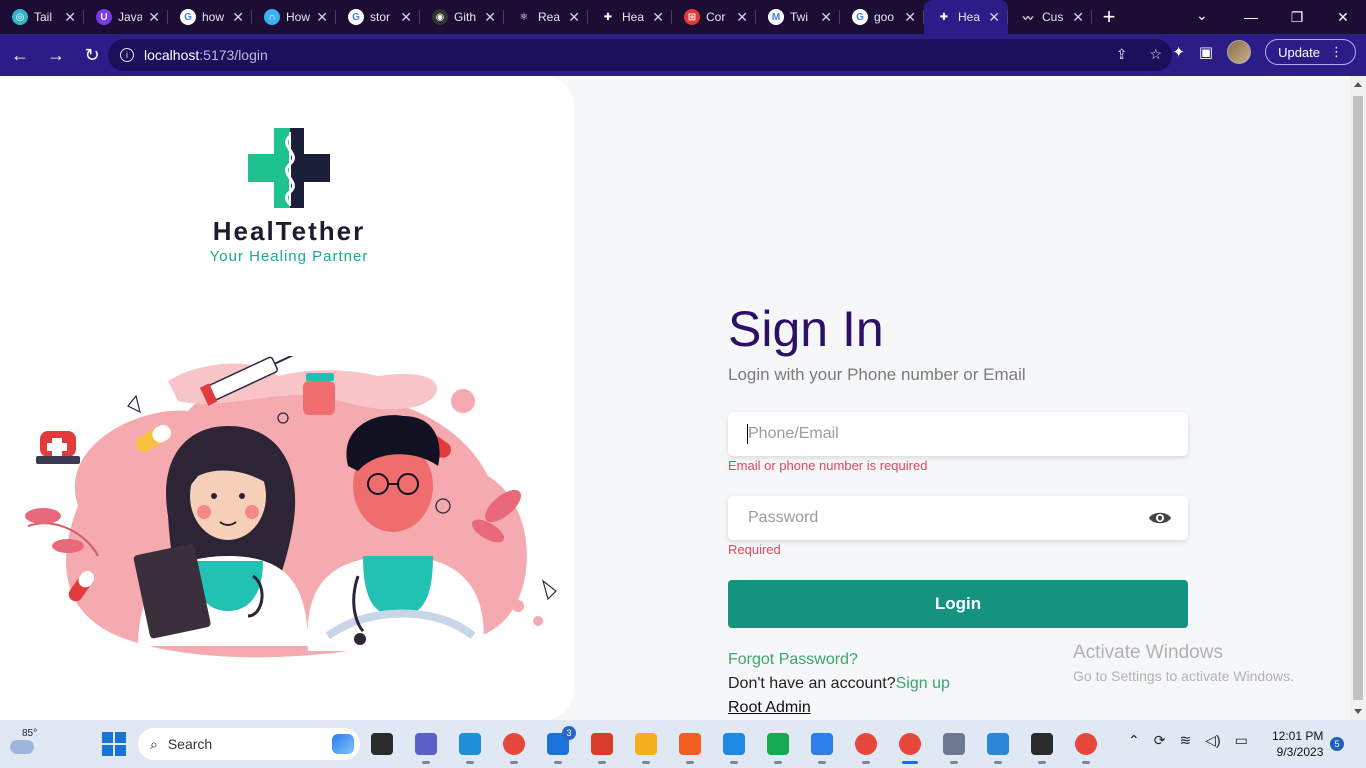  I want to click on bookmark-star-icon: ☆, so click(1155, 54).